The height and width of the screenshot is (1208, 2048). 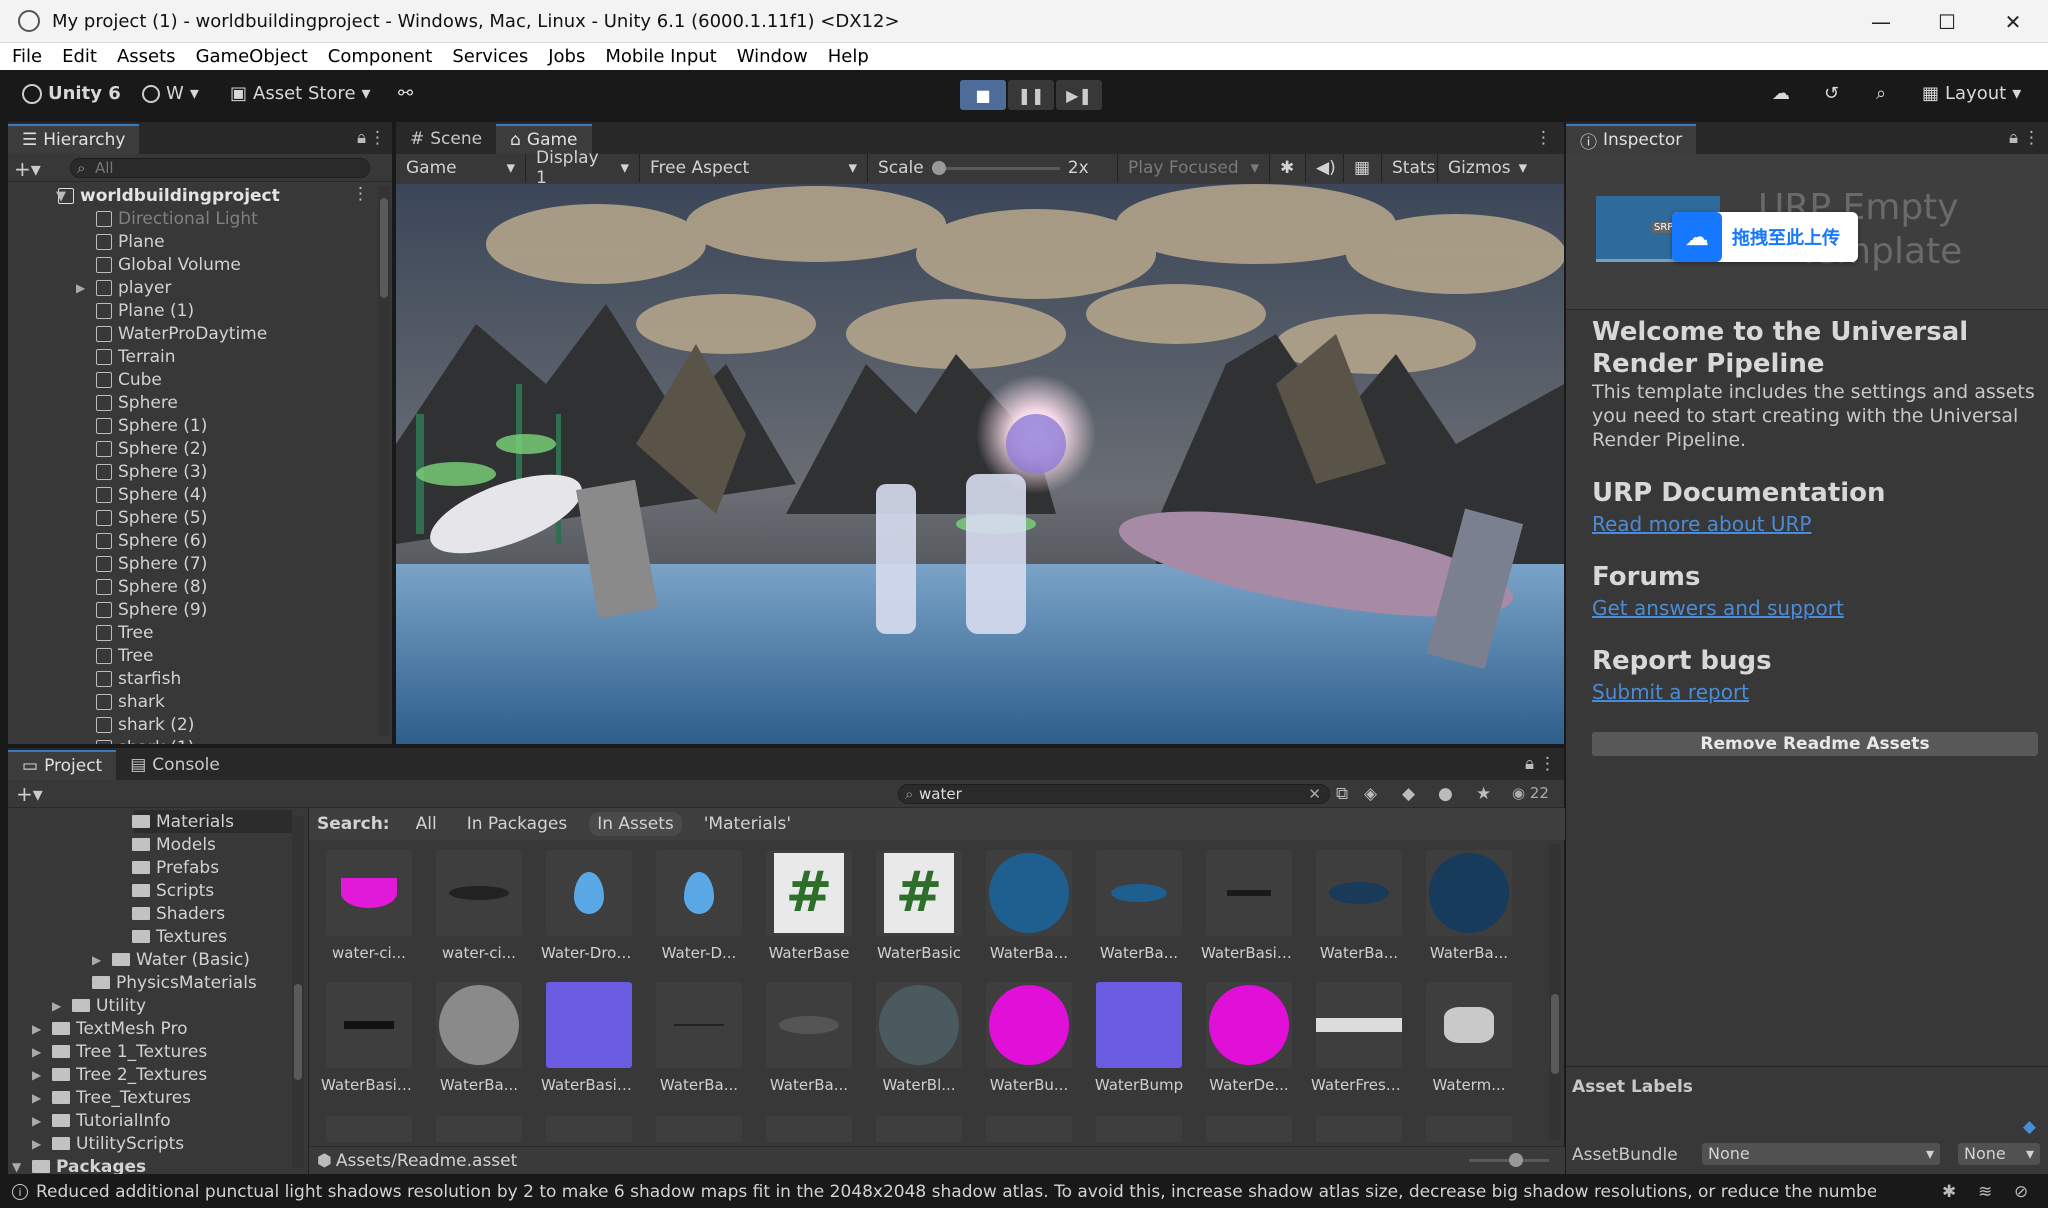 What do you see at coordinates (1701, 524) in the screenshot?
I see `doc-link: Read more about URP` at bounding box center [1701, 524].